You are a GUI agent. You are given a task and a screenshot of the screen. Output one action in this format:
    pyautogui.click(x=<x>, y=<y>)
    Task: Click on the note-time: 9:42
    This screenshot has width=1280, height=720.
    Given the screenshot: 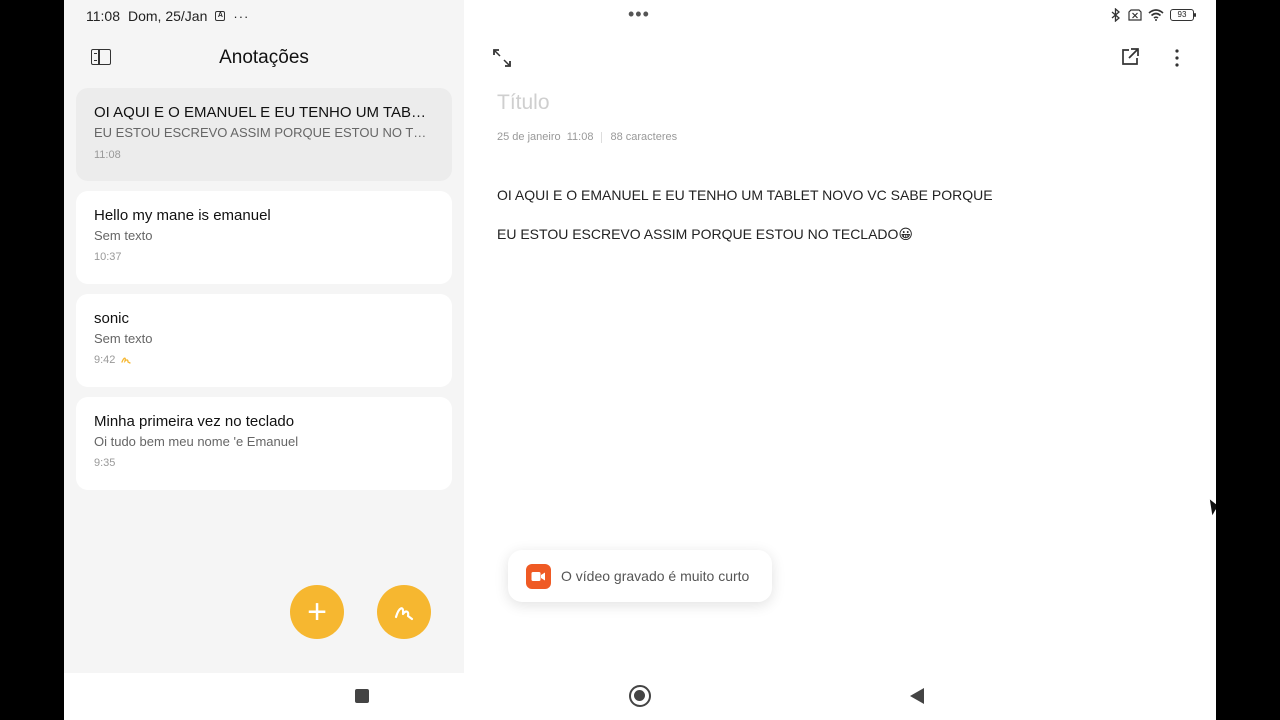 What is the action you would take?
    pyautogui.click(x=264, y=360)
    